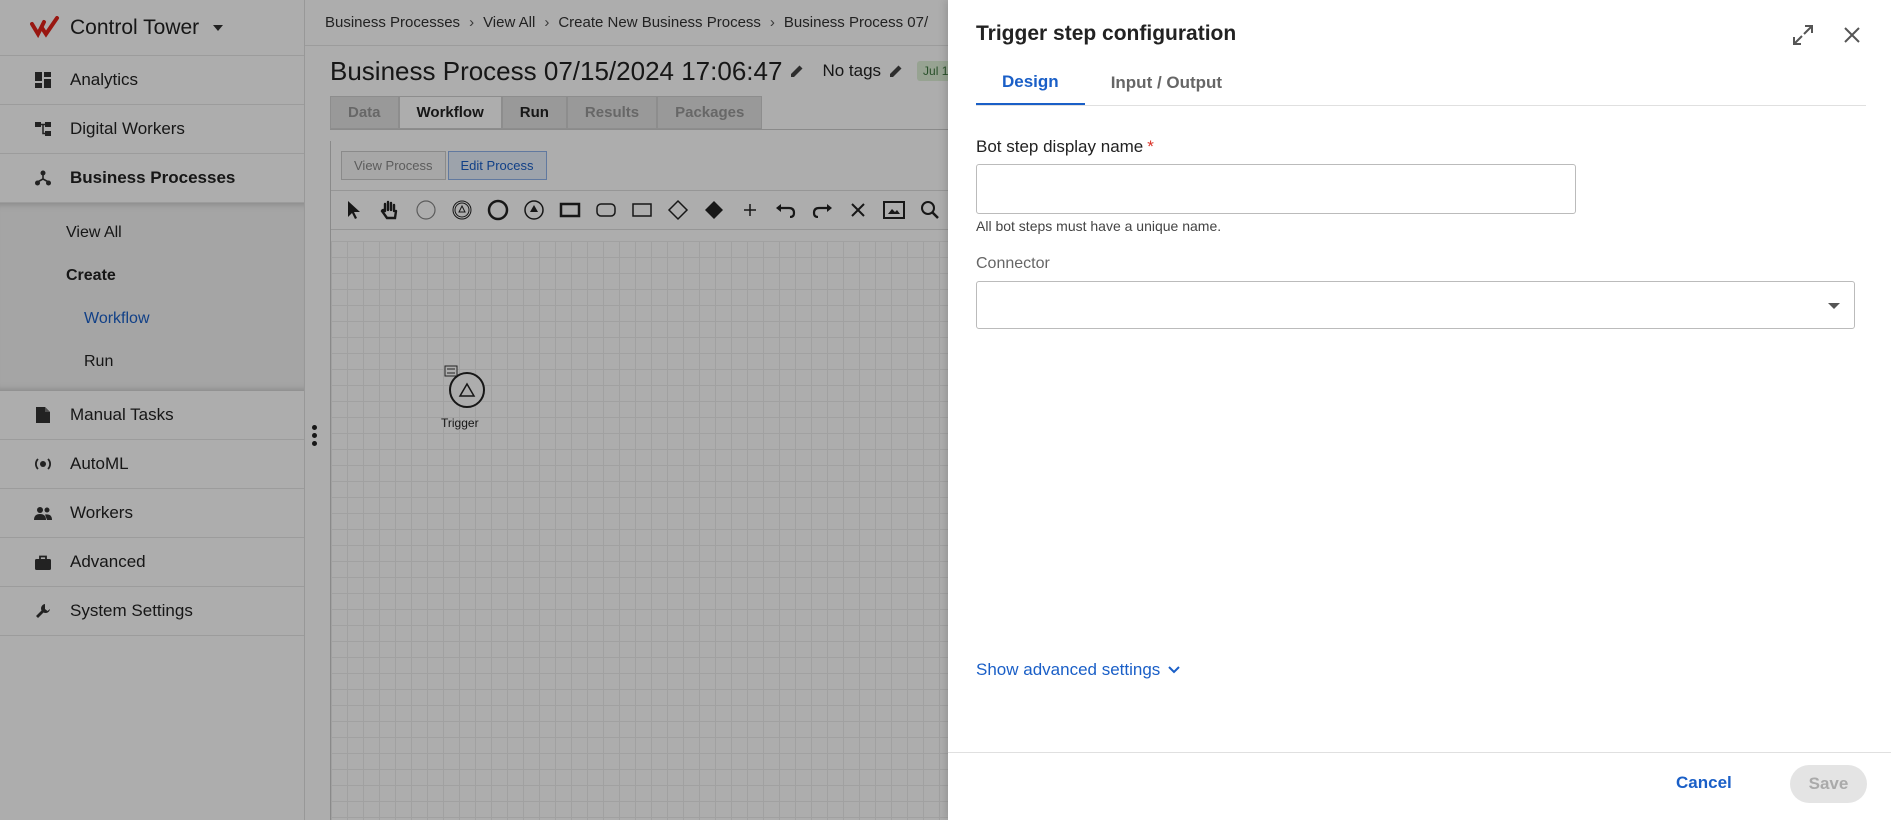  What do you see at coordinates (1834, 306) in the screenshot?
I see `dropdown-arrow-icon` at bounding box center [1834, 306].